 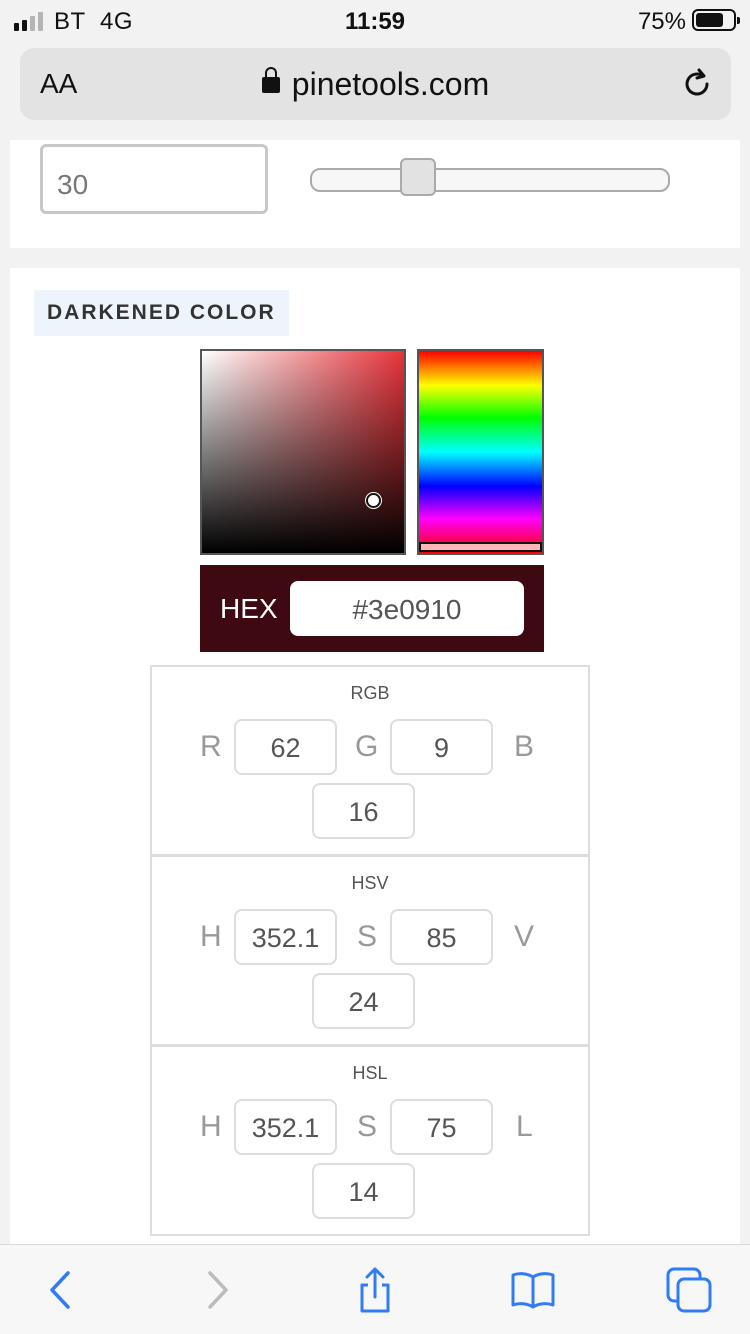 I want to click on b-label: B, so click(x=524, y=746).